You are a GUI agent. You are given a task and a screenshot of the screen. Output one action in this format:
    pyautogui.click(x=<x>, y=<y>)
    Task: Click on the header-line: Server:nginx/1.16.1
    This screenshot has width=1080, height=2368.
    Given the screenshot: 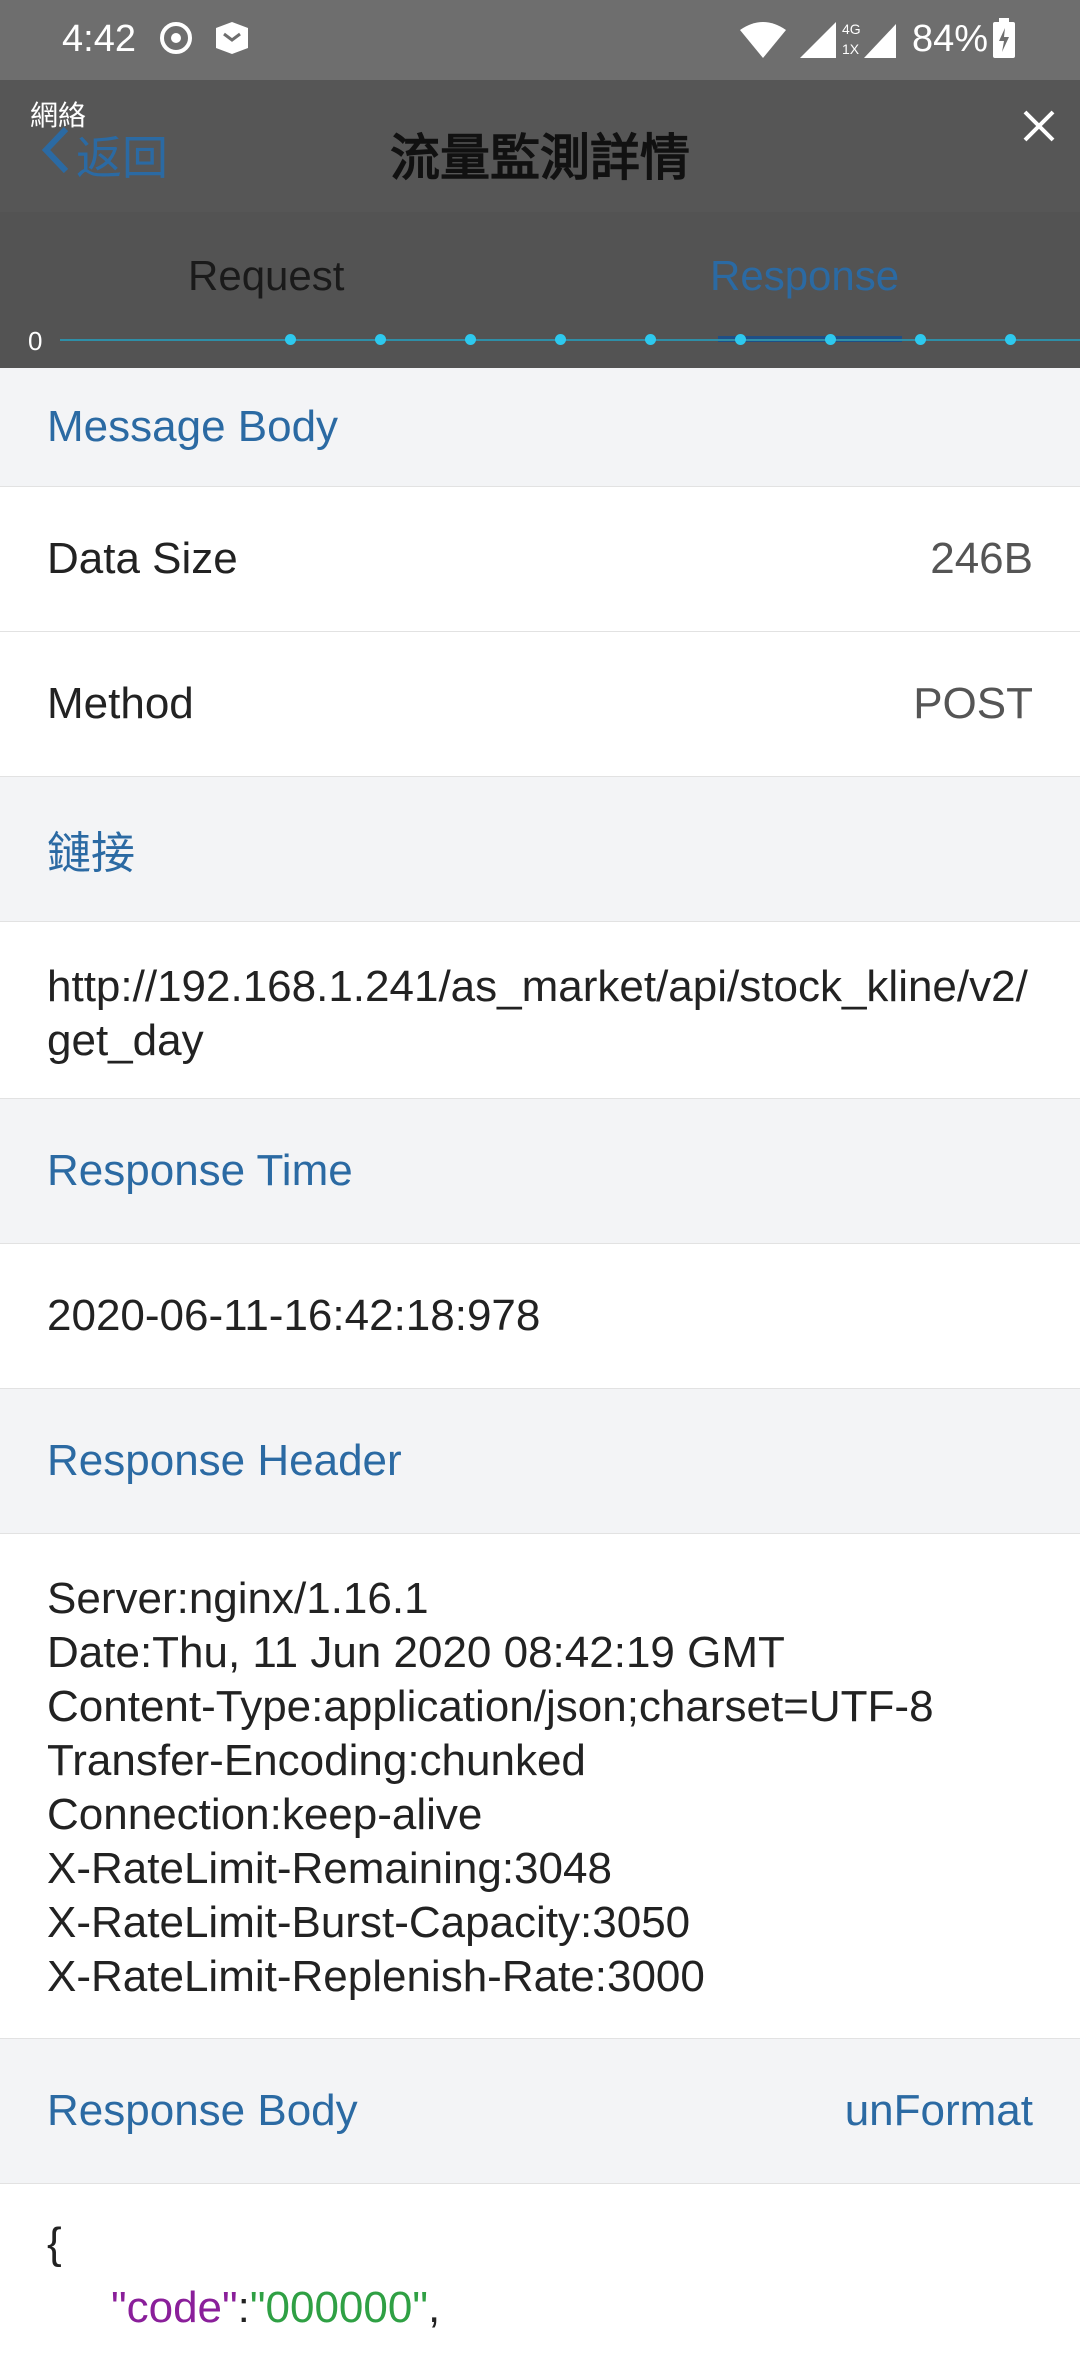 What is the action you would take?
    pyautogui.click(x=238, y=1598)
    